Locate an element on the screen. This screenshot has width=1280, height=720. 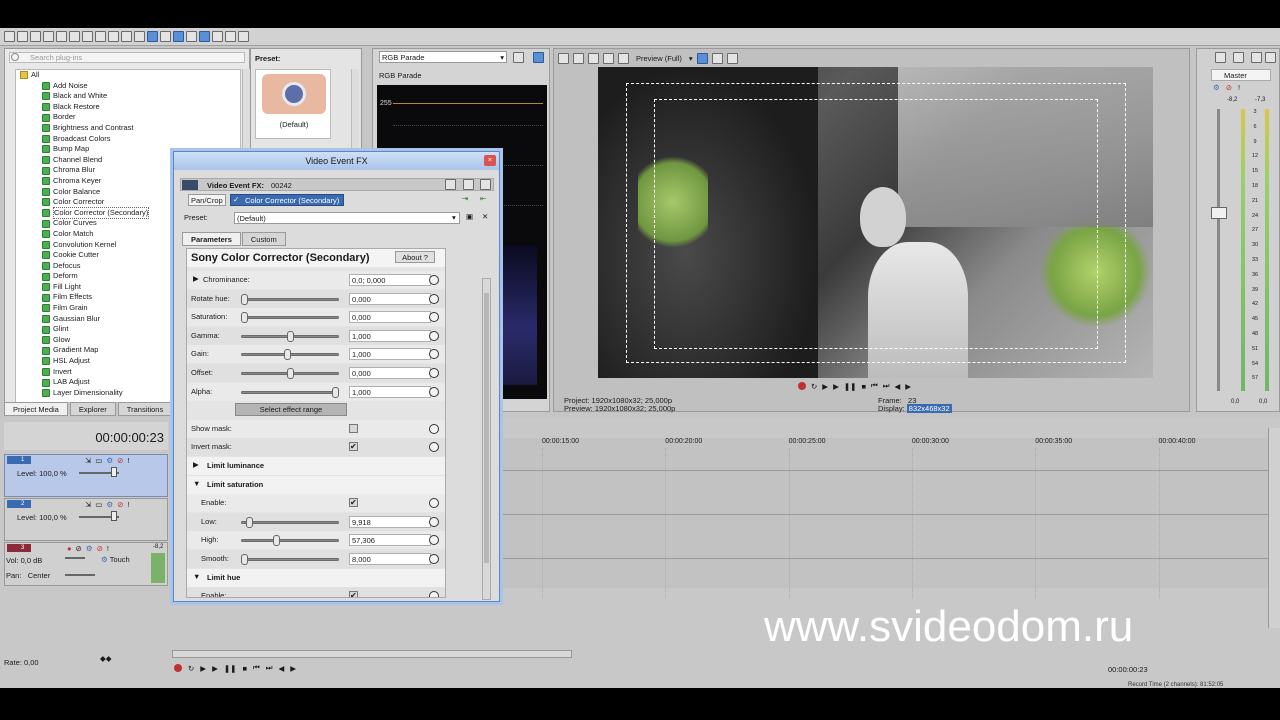
external-monitor-icon is located at coordinates (578, 58).